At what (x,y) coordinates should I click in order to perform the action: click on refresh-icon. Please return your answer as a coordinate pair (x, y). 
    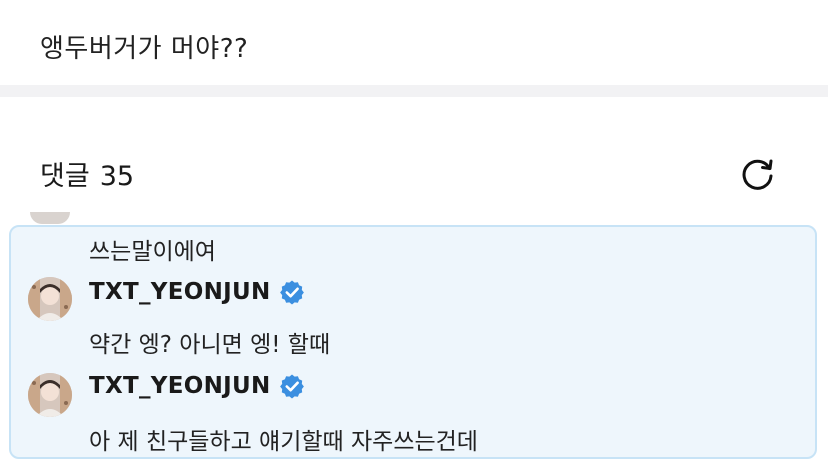
    Looking at the image, I should click on (757, 174).